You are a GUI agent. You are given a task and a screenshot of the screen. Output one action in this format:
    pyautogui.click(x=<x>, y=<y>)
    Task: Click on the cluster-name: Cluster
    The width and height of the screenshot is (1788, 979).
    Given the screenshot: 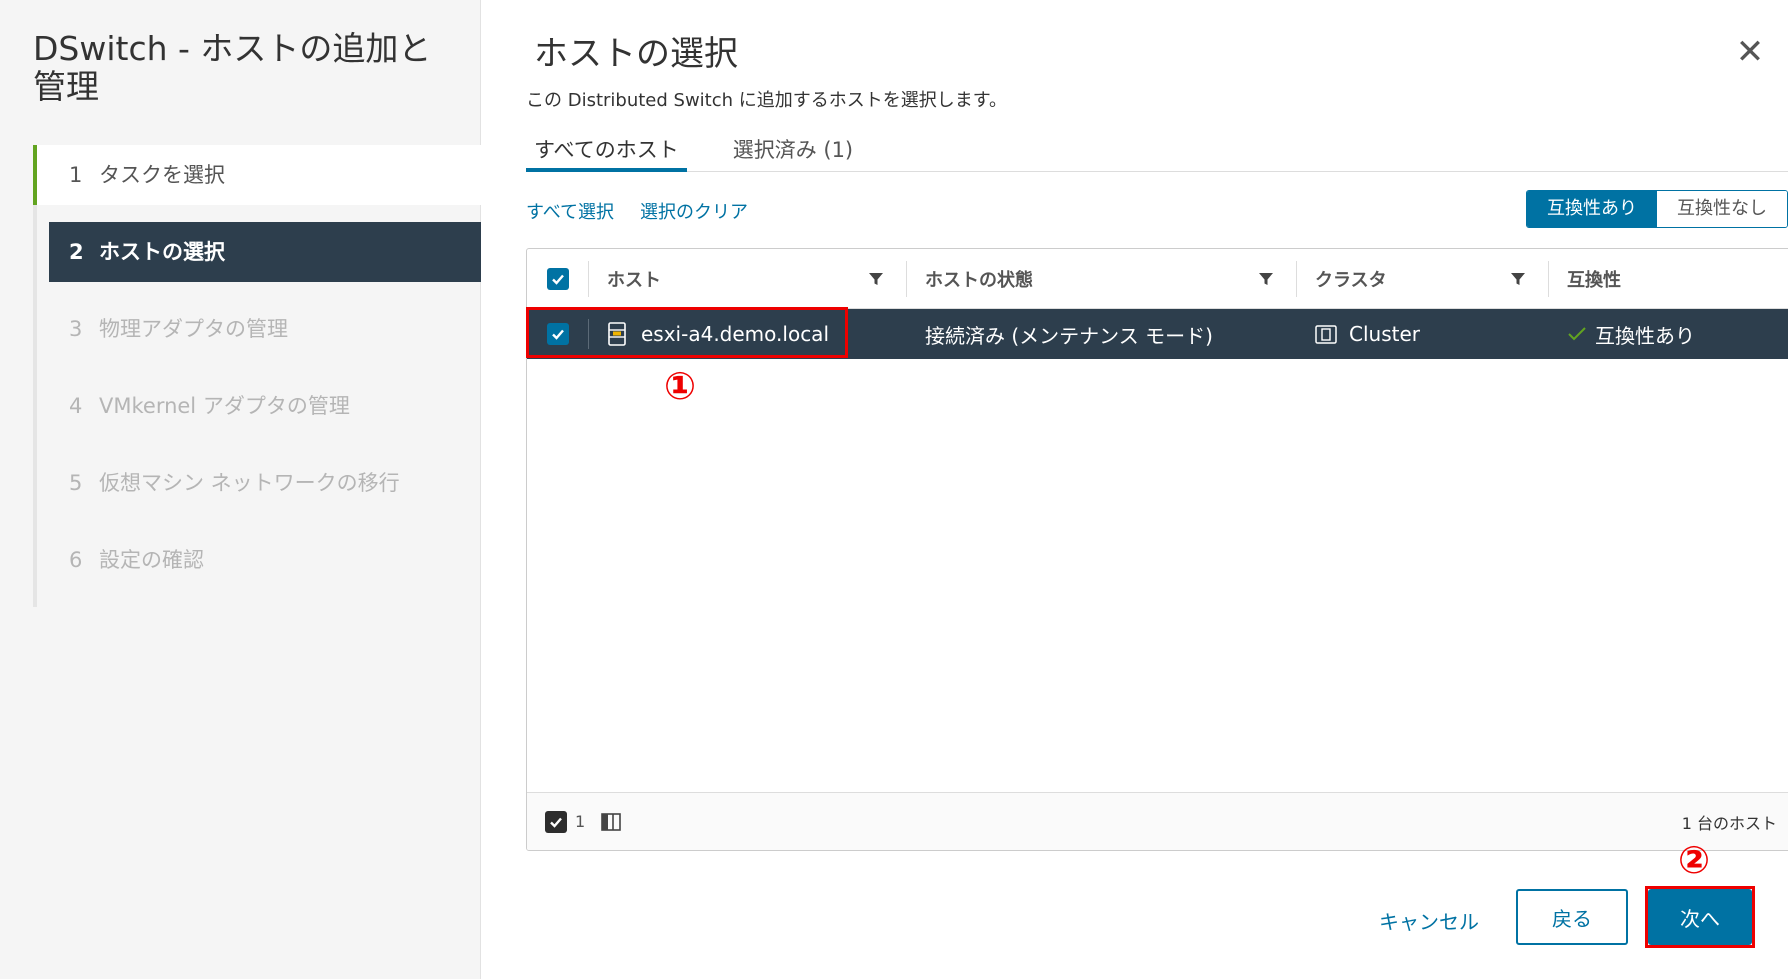 What is the action you would take?
    pyautogui.click(x=1384, y=334)
    